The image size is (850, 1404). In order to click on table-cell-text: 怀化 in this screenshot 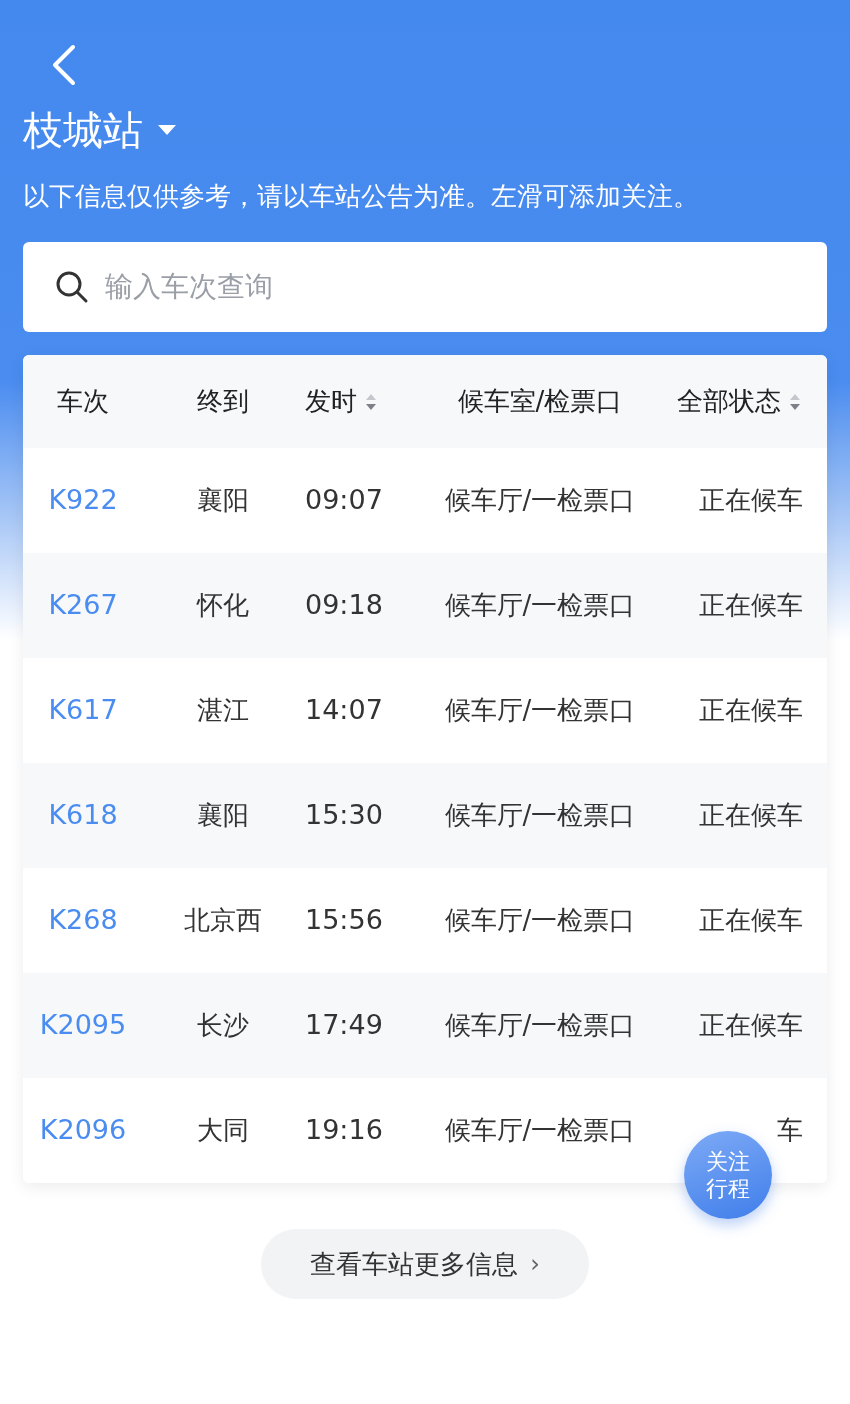, I will do `click(223, 605)`.